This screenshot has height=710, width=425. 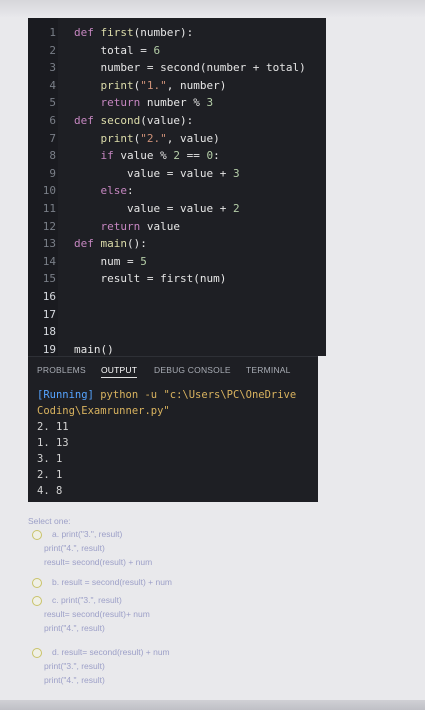 What do you see at coordinates (52, 68) in the screenshot?
I see `line-number: 3` at bounding box center [52, 68].